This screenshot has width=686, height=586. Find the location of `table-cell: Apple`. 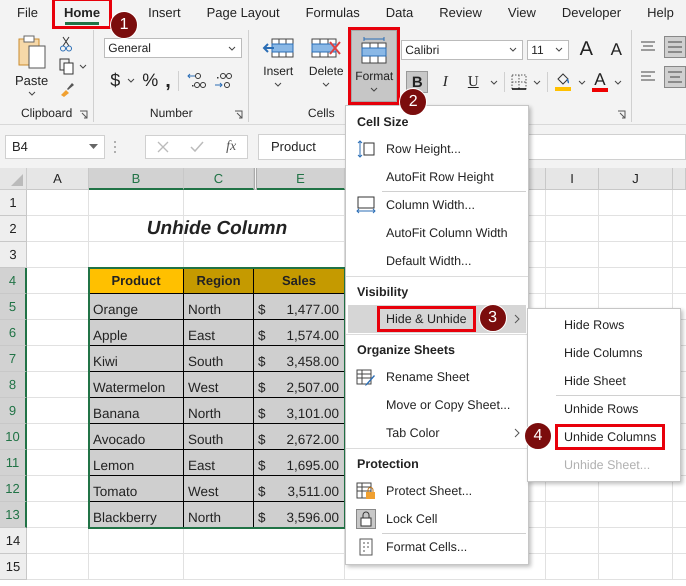

table-cell: Apple is located at coordinates (136, 333).